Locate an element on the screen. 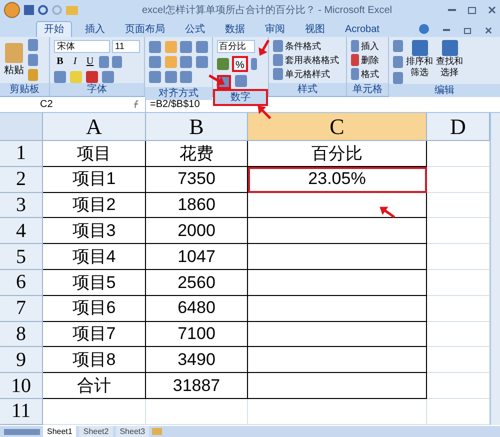  cells-menu-button: 格式 is located at coordinates (370, 74).